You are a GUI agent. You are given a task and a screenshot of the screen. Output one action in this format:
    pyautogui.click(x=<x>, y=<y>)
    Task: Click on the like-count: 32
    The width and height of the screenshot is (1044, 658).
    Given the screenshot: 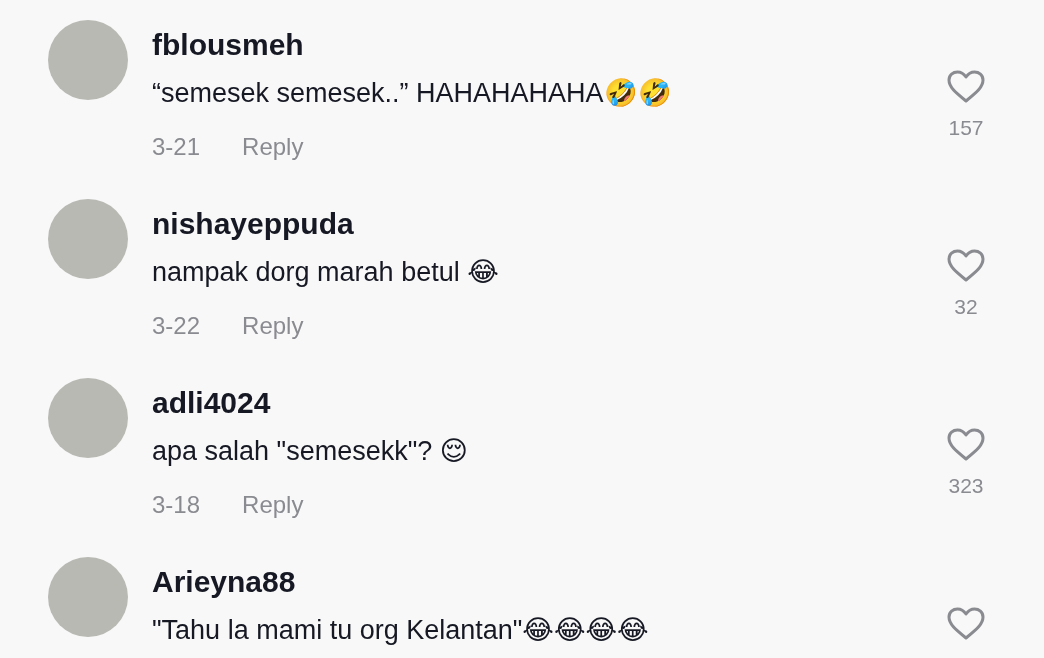 What is the action you would take?
    pyautogui.click(x=966, y=307)
    